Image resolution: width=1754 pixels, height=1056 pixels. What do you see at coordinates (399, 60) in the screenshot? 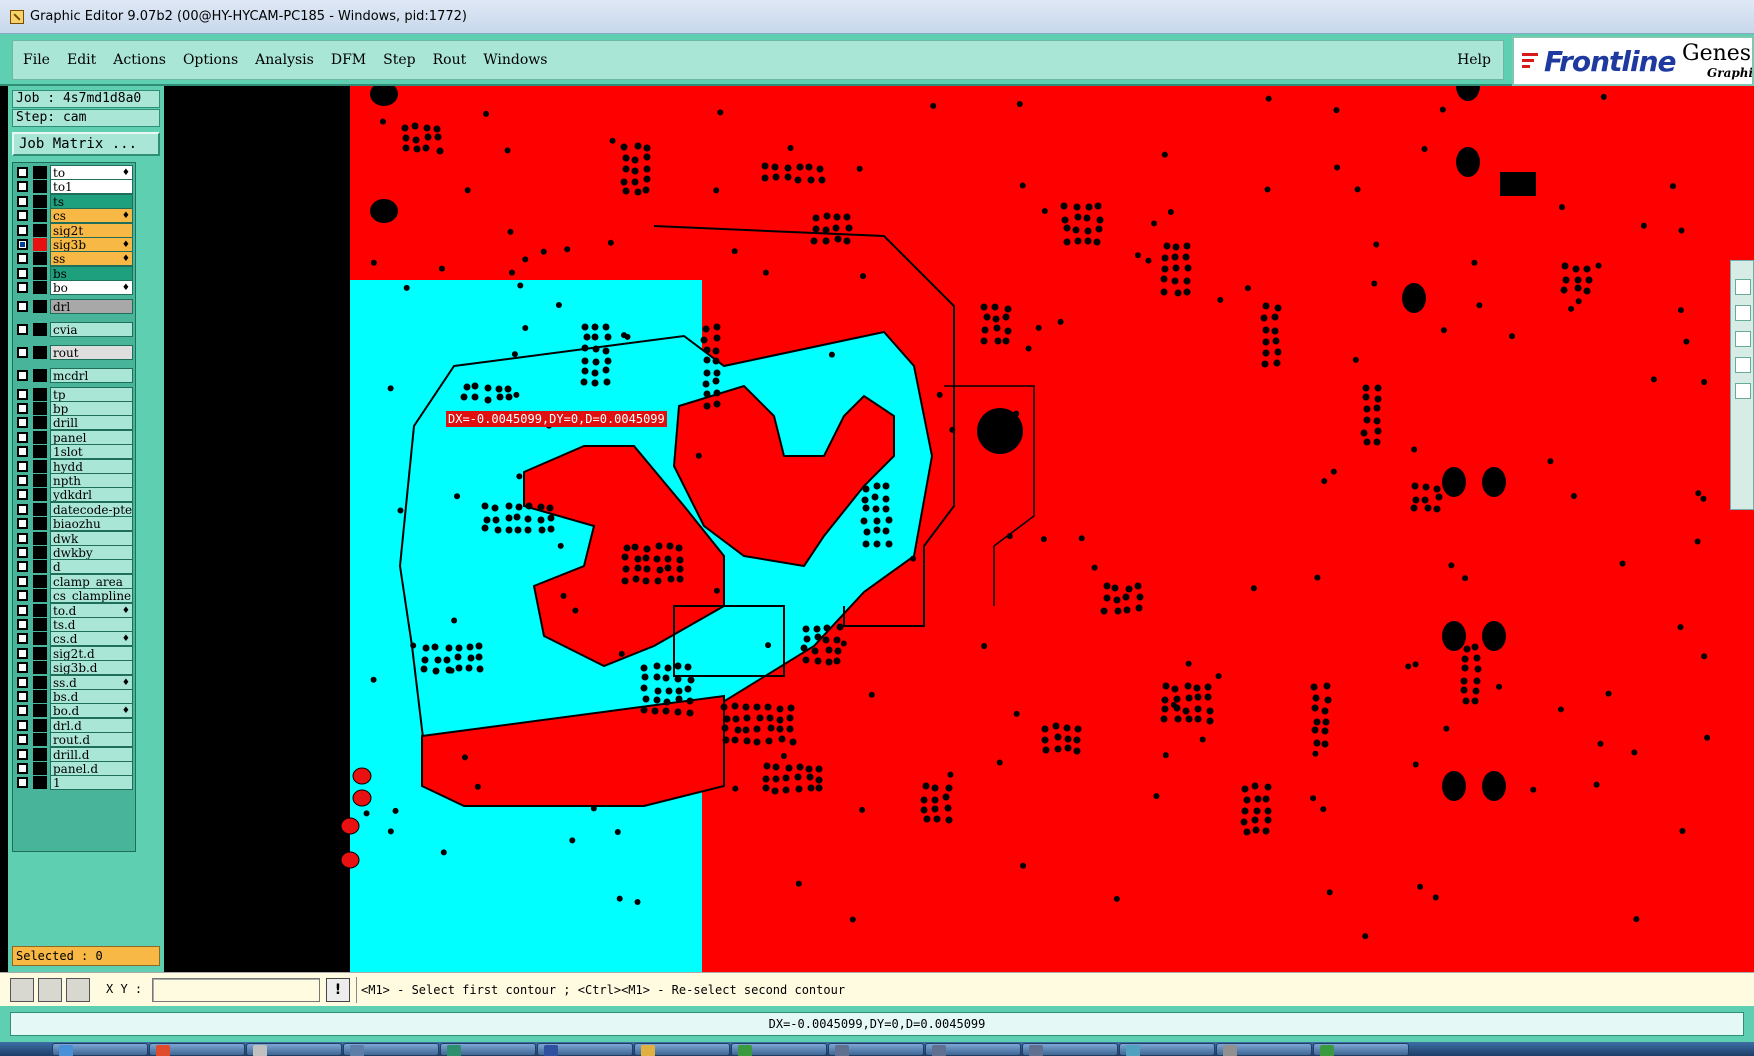
I see `menu-step: Step` at bounding box center [399, 60].